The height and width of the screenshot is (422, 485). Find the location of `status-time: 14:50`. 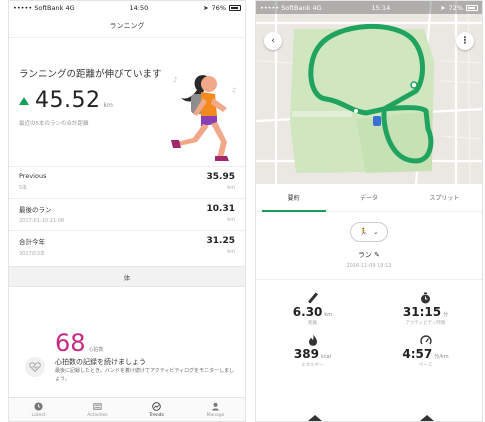

status-time: 14:50 is located at coordinates (139, 7).